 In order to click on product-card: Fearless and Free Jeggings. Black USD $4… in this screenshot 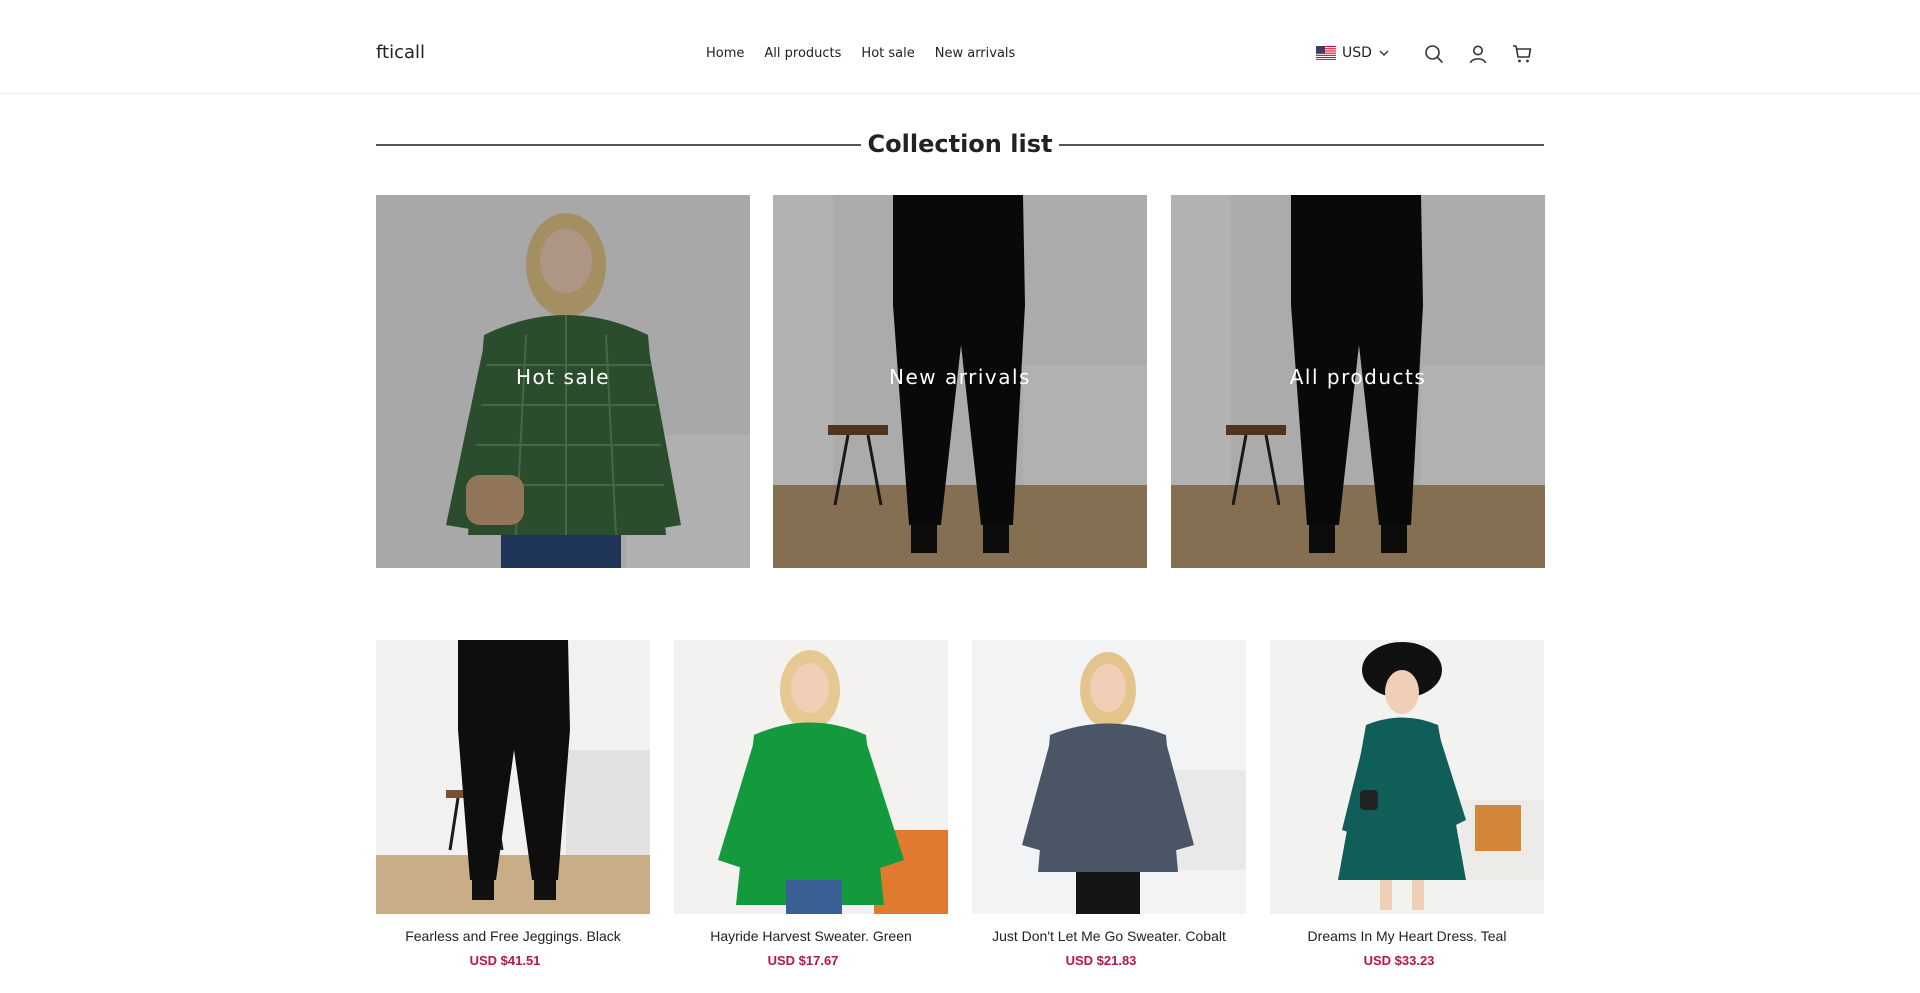, I will do `click(513, 804)`.